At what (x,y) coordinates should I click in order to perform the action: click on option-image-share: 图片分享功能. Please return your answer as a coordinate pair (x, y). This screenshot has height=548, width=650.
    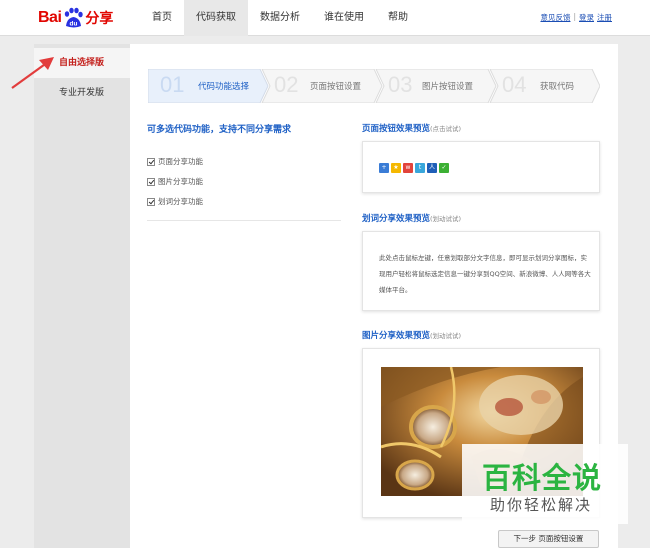
    Looking at the image, I should click on (175, 181).